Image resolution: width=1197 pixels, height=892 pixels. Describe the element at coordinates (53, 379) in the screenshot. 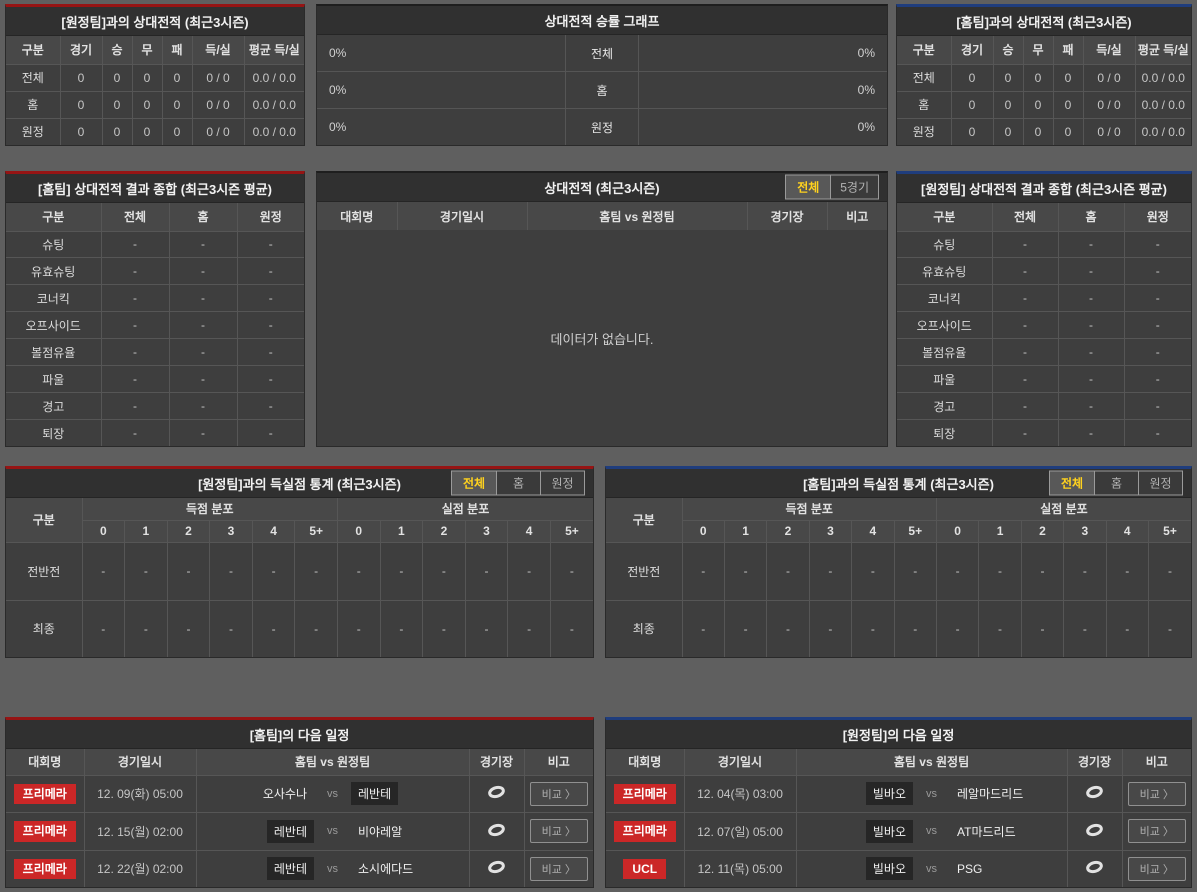

I see `stat-label: 파울` at that location.